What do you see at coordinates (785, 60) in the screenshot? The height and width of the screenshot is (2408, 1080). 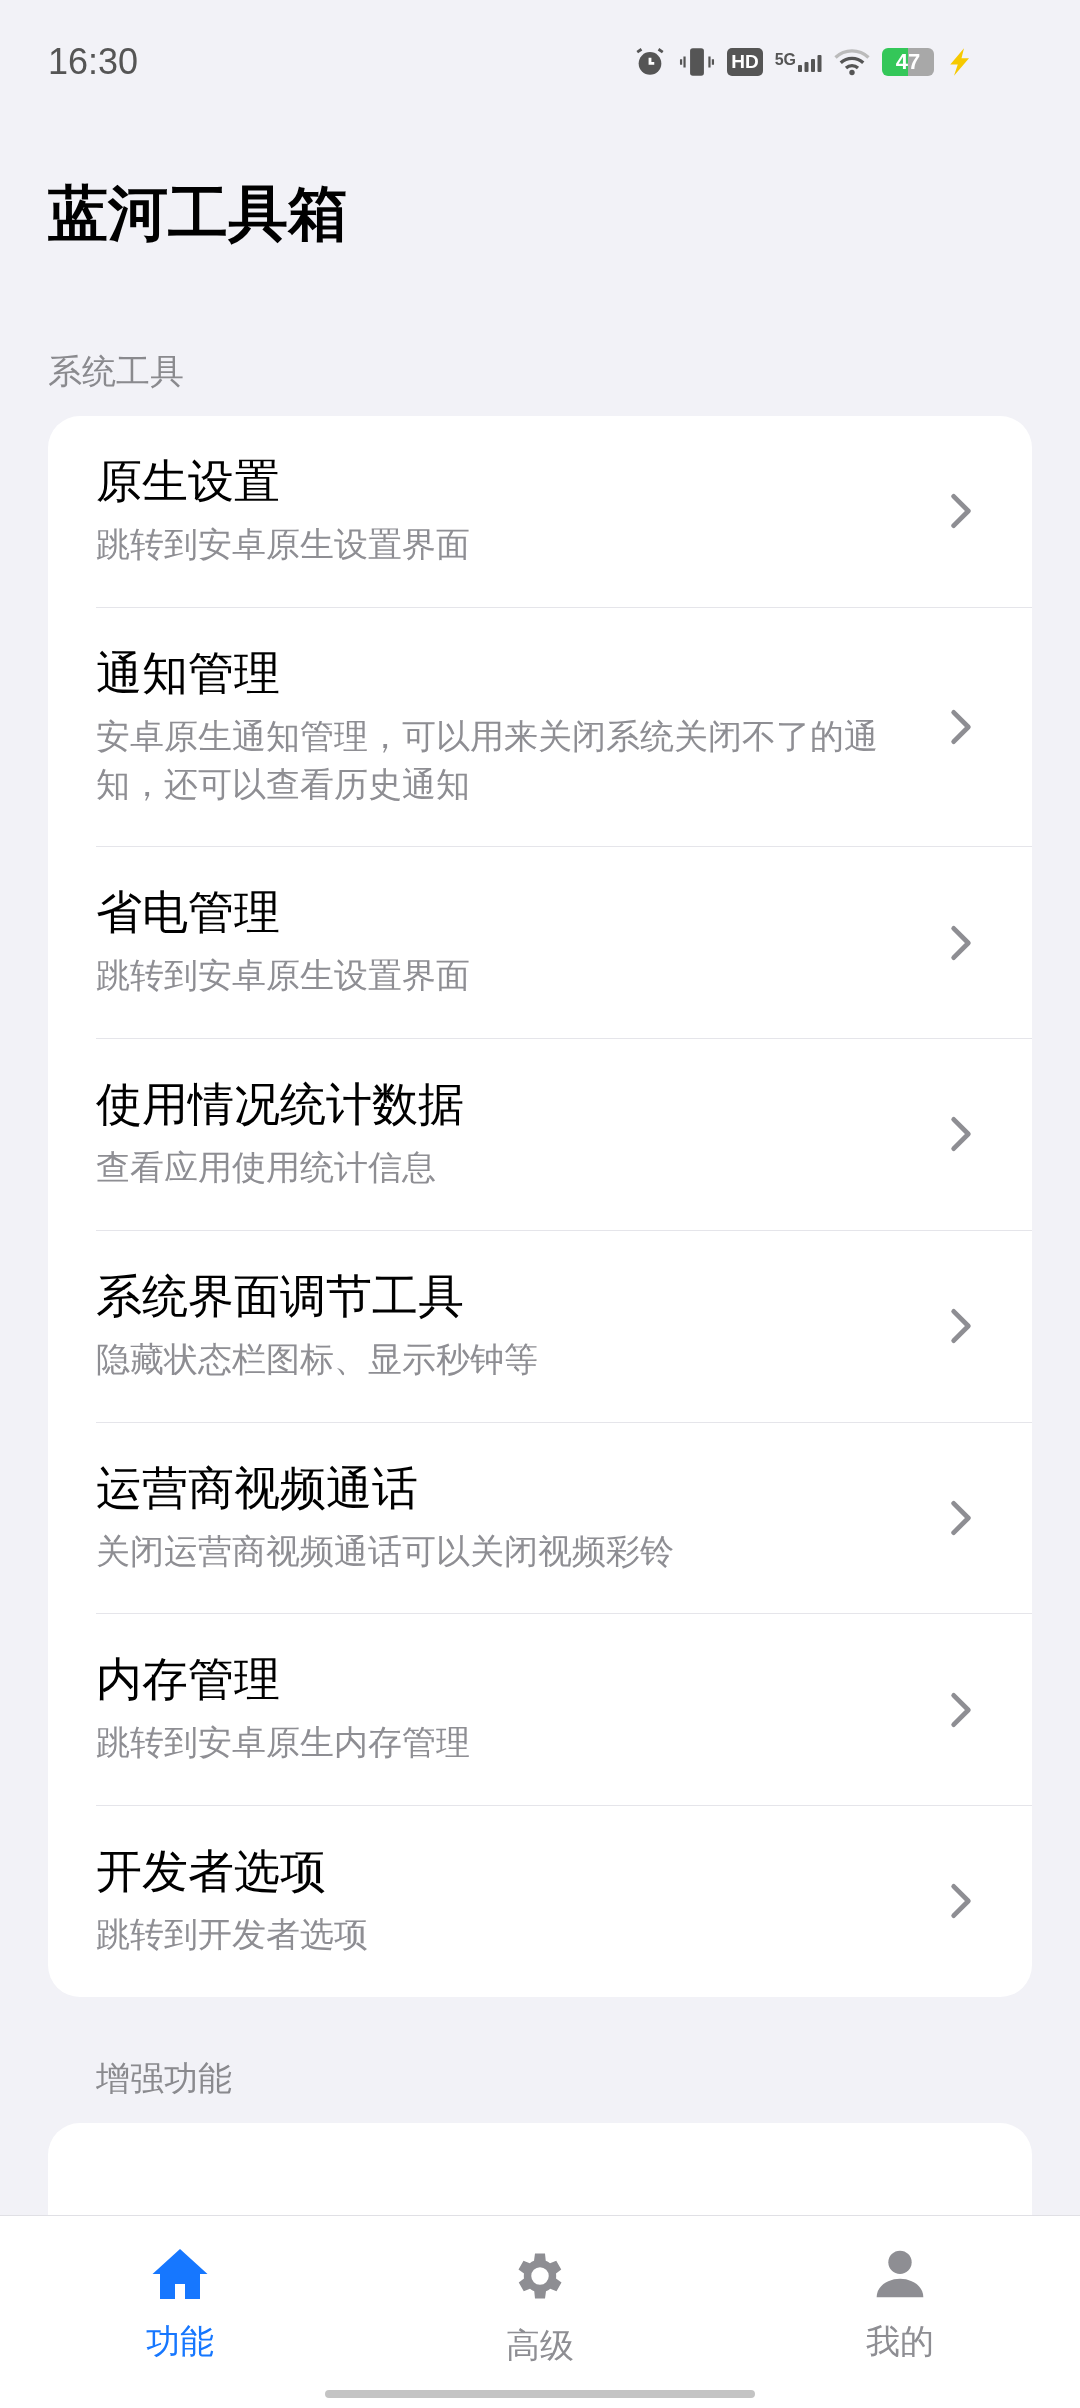 I see `network-type-label: 5G` at bounding box center [785, 60].